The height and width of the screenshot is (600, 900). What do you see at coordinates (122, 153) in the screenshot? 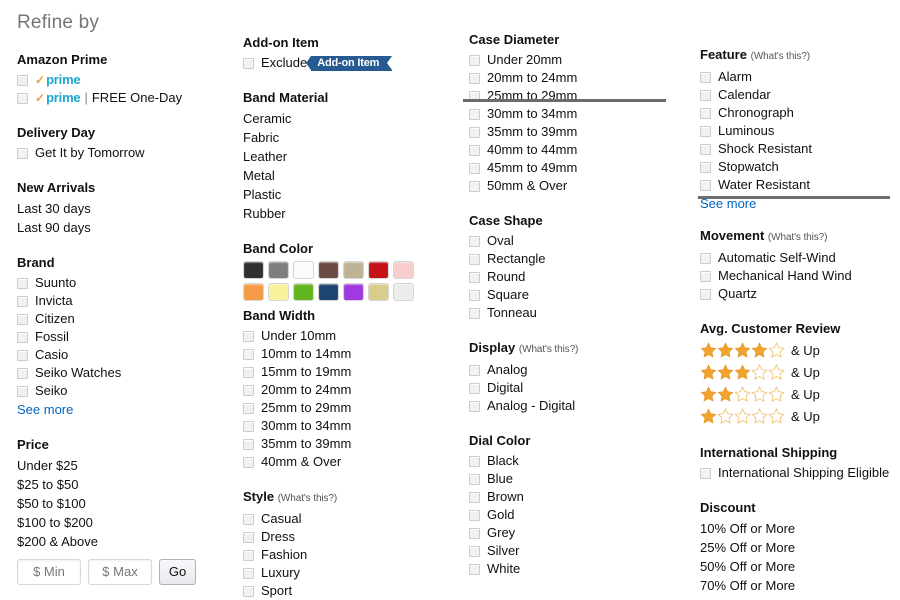
I see `filter-item-get-it-by-tomorrow: Get It by Tomorrow` at bounding box center [122, 153].